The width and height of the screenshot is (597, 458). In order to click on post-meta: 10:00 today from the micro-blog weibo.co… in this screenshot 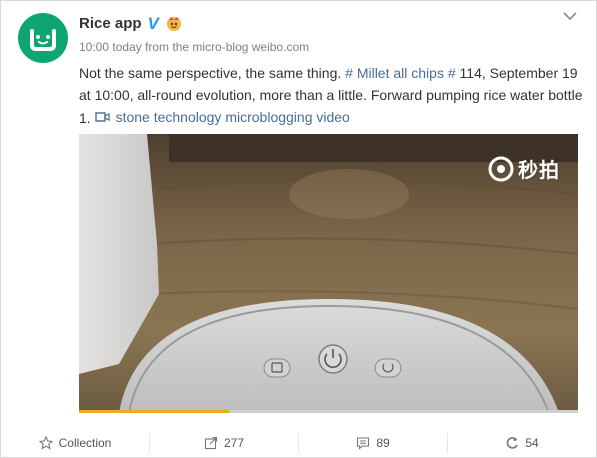, I will do `click(194, 47)`.